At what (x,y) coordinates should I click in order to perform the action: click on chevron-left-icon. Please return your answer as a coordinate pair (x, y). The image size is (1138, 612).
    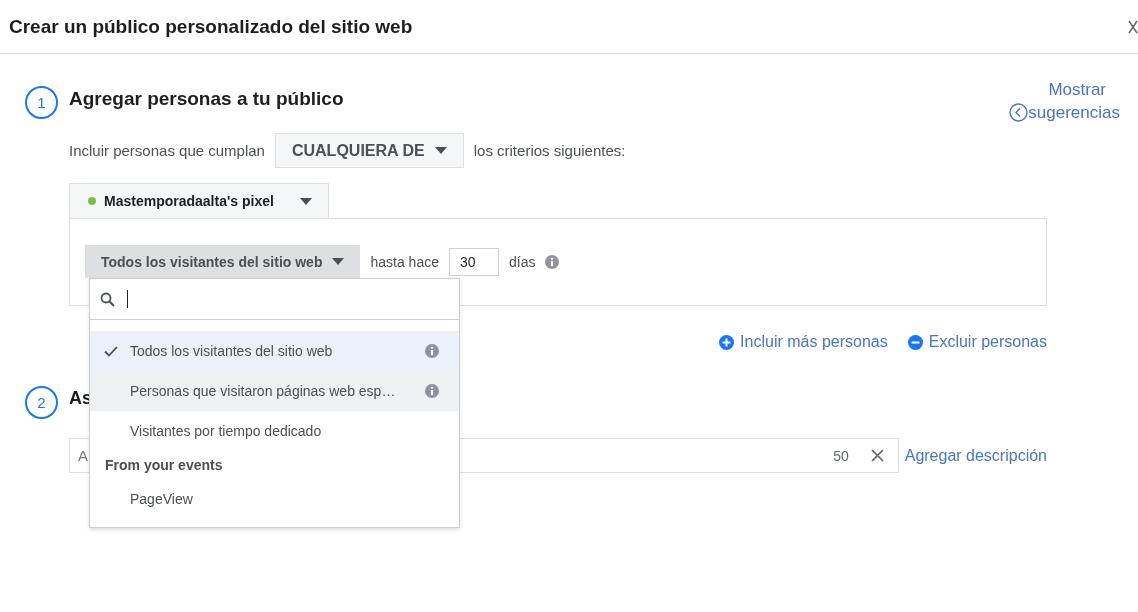
    Looking at the image, I should click on (1019, 112).